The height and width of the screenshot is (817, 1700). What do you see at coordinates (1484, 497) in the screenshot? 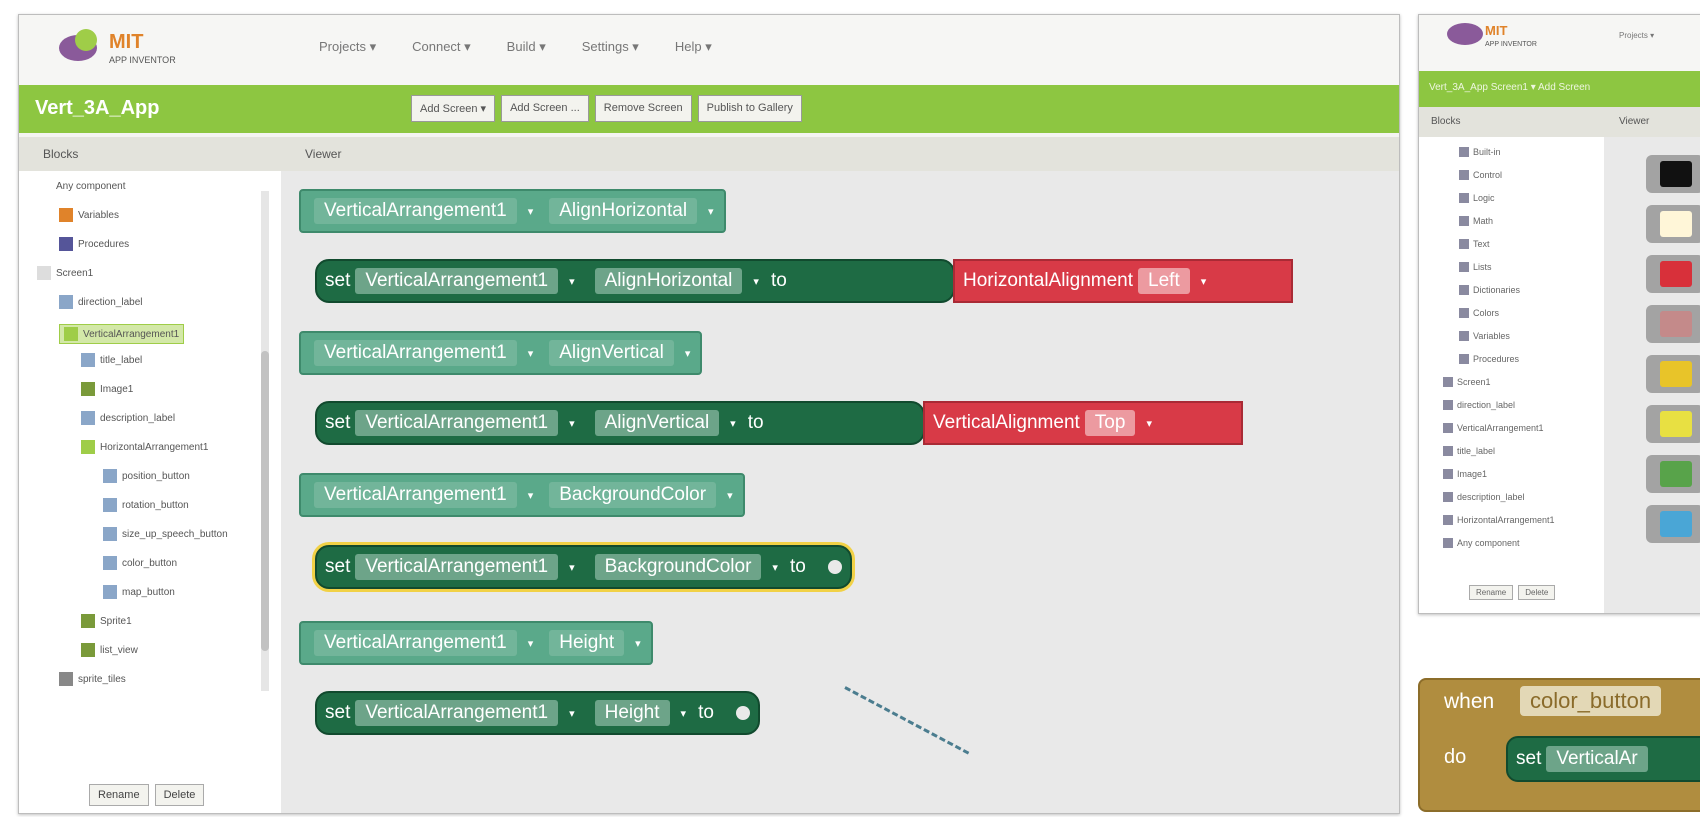
I see `side-tree-item: description_label` at bounding box center [1484, 497].